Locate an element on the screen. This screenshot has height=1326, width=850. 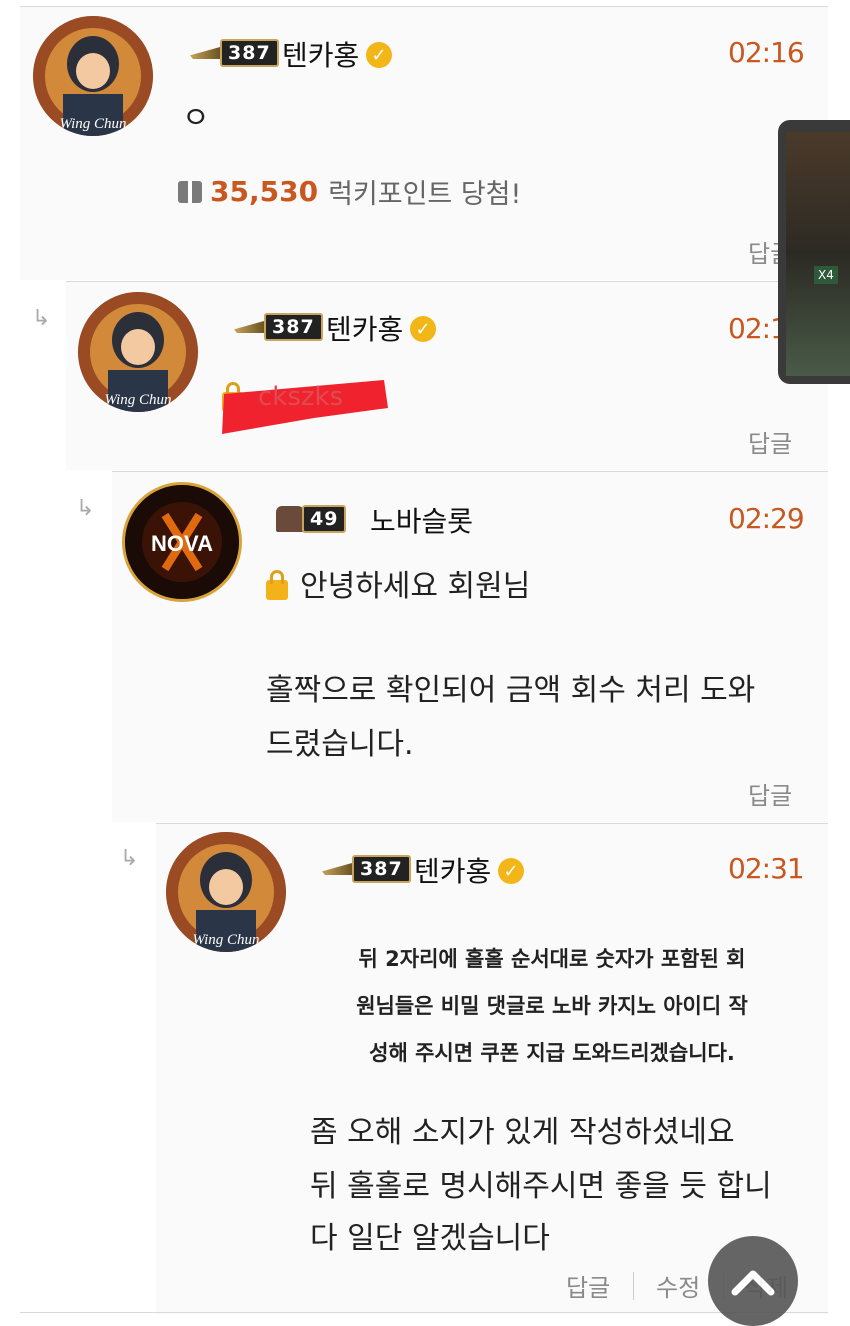
quoted-notice-line-2: 원님들은 비밀 댓글로 노바 카지노 아이디 작 is located at coordinates (552, 1006).